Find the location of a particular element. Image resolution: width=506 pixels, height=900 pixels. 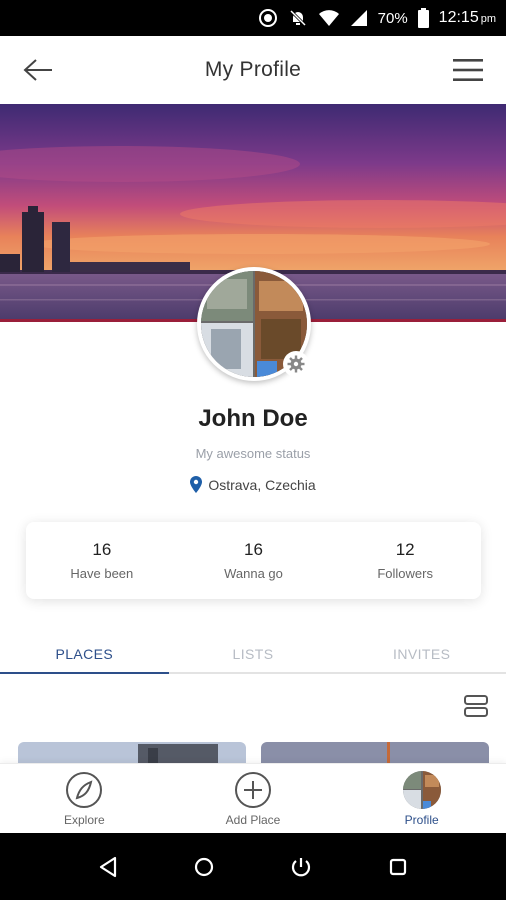

avatar-settings-button is located at coordinates (296, 364).